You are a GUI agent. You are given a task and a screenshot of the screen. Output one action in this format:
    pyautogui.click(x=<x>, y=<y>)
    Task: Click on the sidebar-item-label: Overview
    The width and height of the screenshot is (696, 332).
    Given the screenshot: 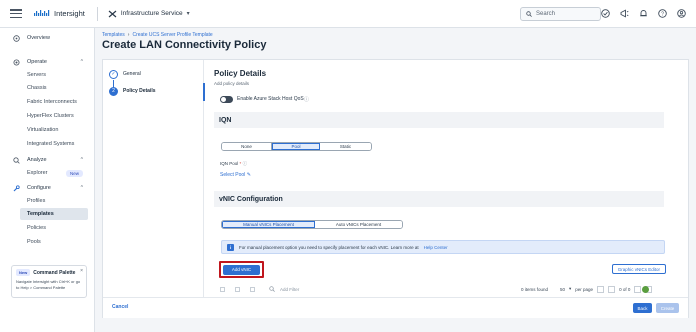 What is the action you would take?
    pyautogui.click(x=38, y=38)
    